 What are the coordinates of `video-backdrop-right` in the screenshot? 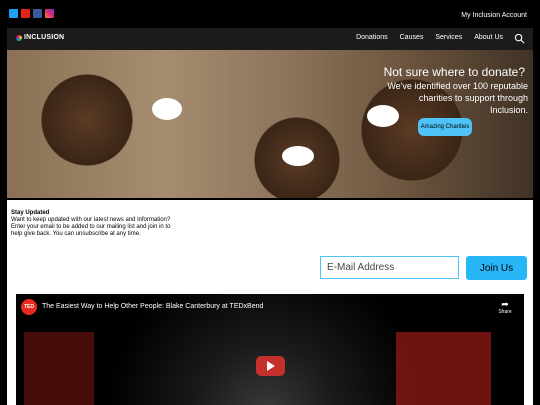 It's located at (443, 368).